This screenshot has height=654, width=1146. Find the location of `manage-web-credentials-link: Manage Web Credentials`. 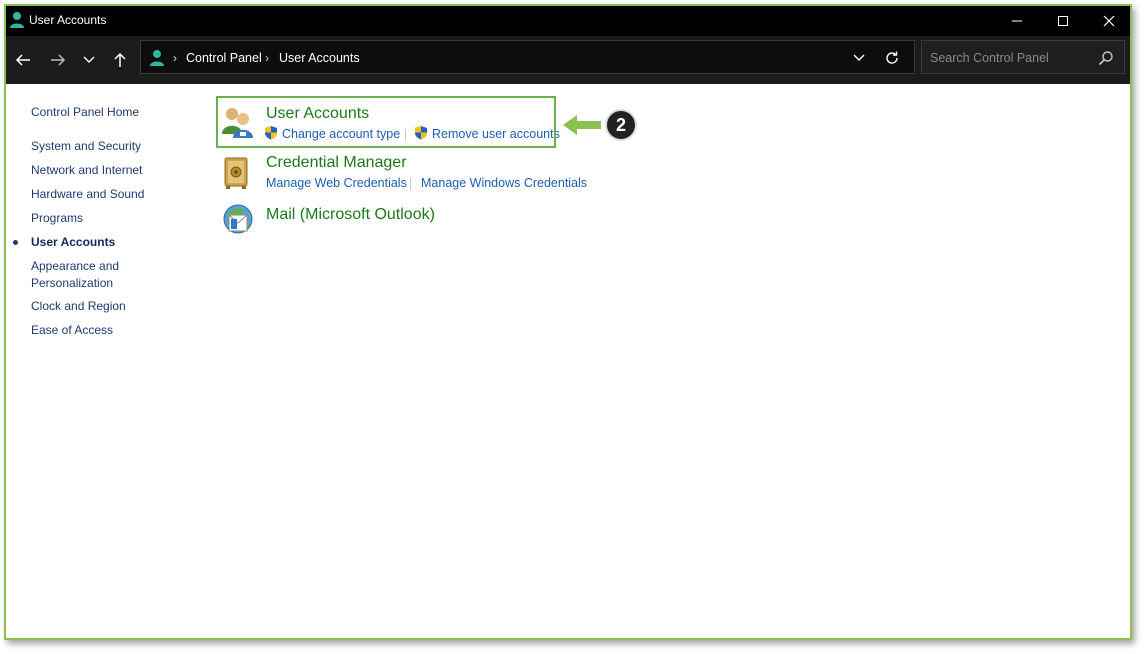

manage-web-credentials-link: Manage Web Credentials is located at coordinates (336, 183).